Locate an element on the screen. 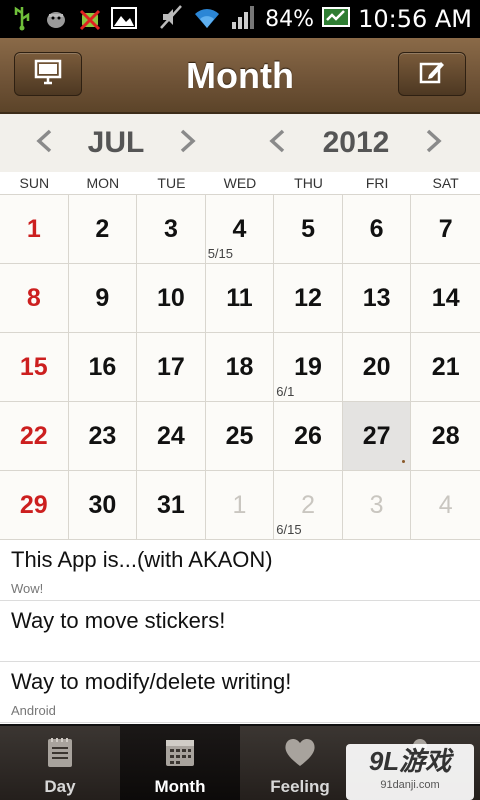  day-number: 21 is located at coordinates (445, 366).